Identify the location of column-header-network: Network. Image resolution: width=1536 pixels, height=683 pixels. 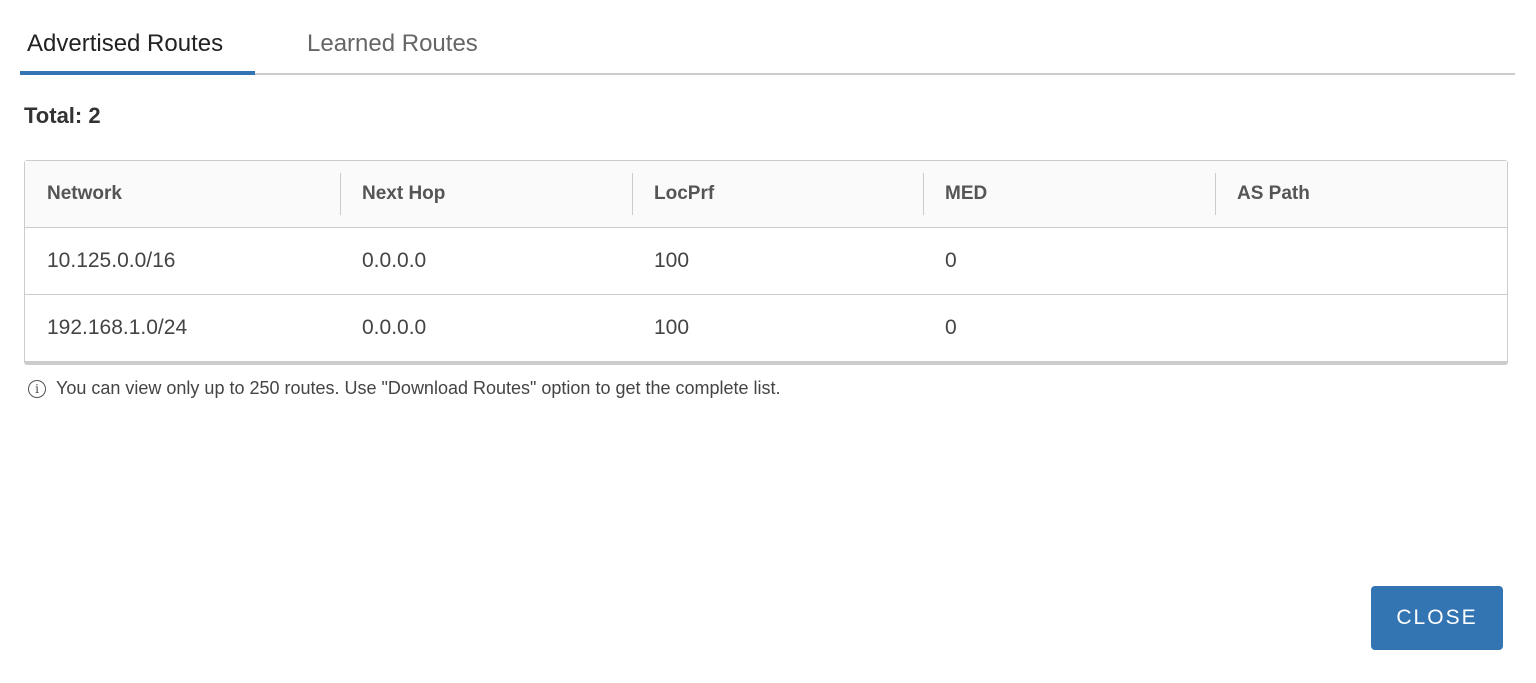
(182, 194).